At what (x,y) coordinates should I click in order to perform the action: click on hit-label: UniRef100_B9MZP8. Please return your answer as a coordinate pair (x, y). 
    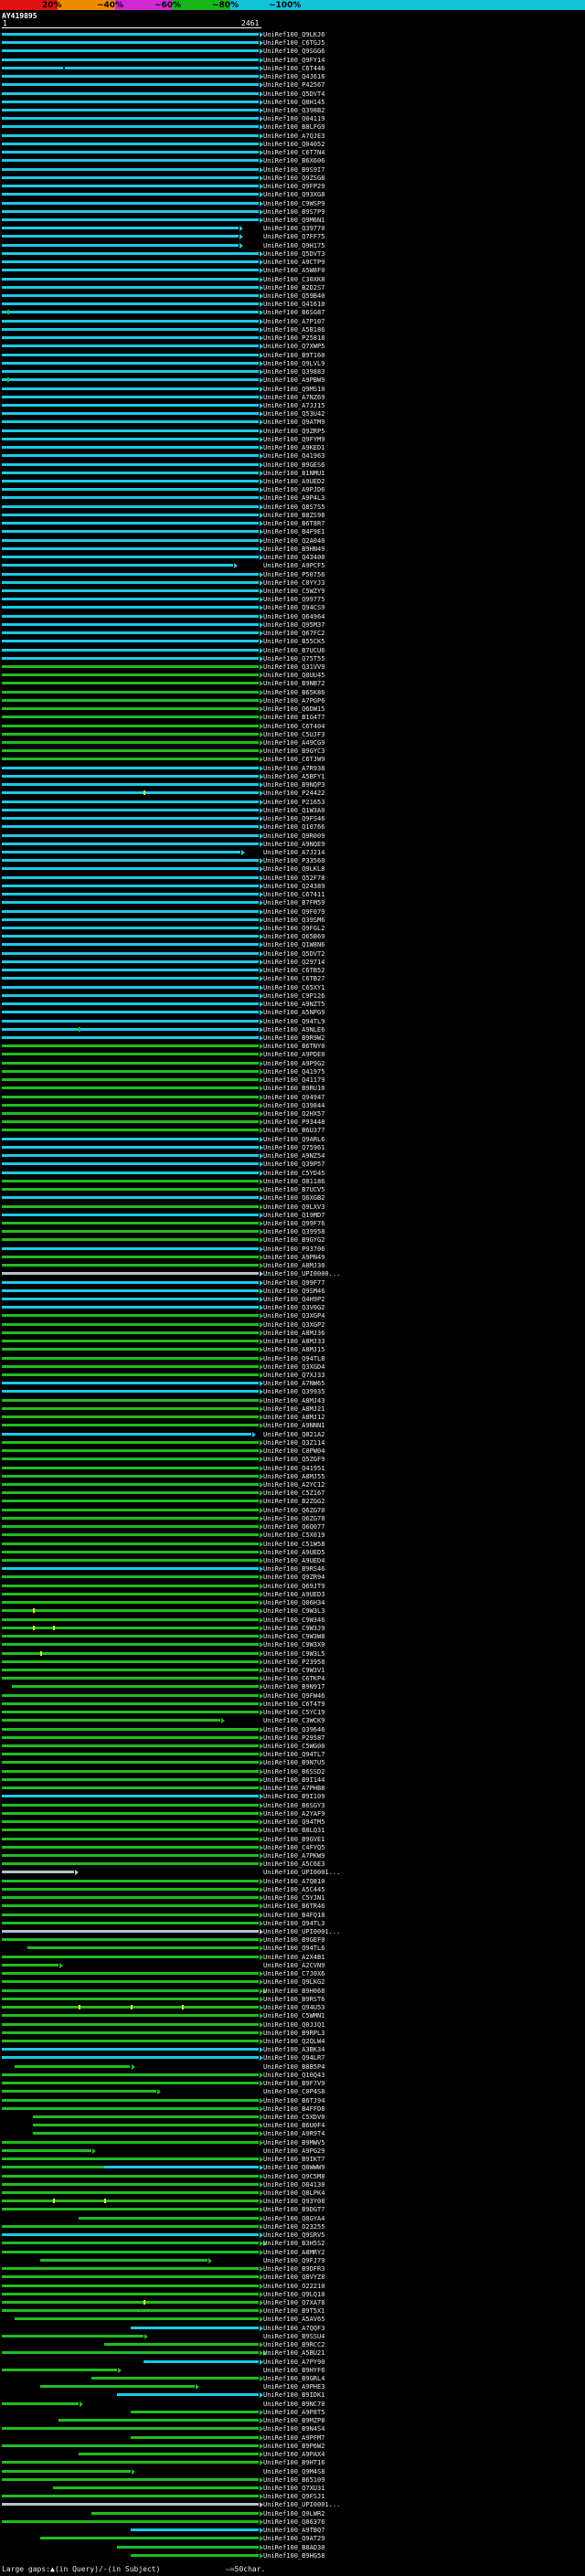
    Looking at the image, I should click on (294, 2420).